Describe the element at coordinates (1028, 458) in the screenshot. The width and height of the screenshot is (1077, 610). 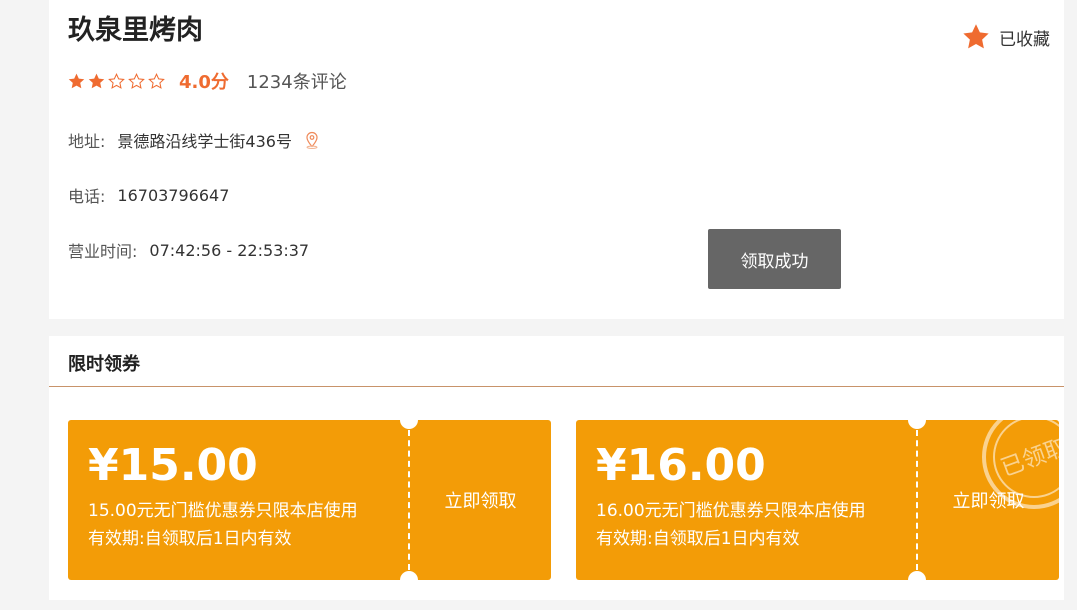
I see `stamp-text: 已领取` at that location.